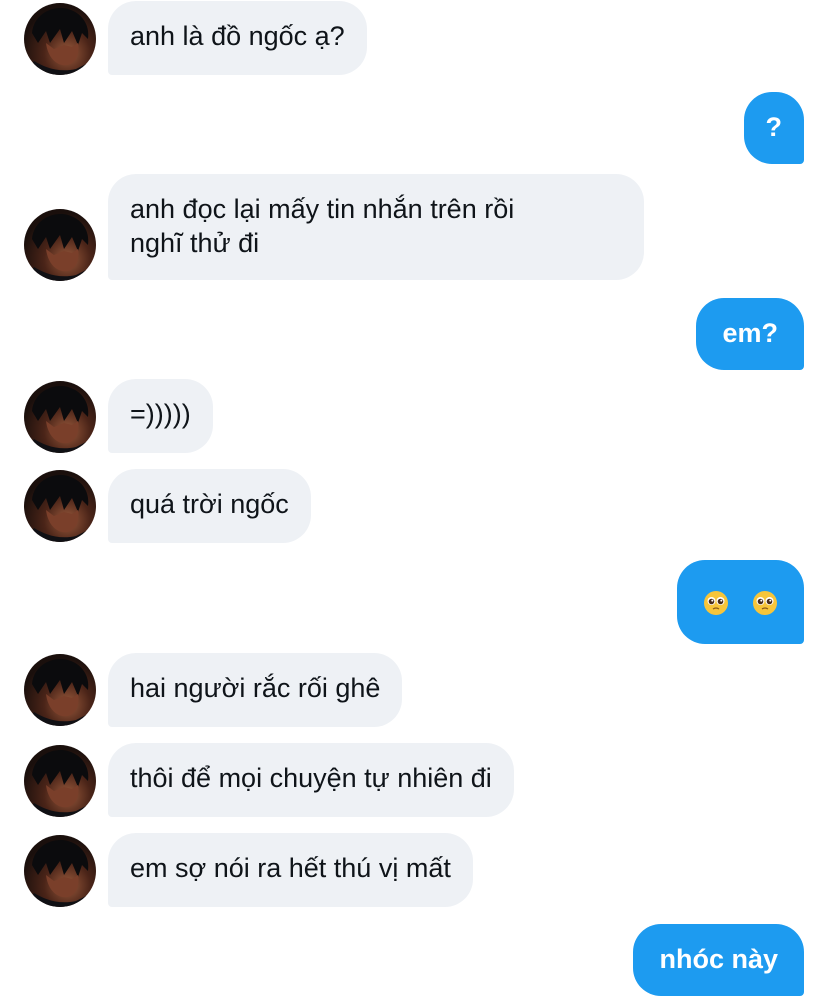  I want to click on incoming-message-bubble: hai người rắc rối ghê, so click(255, 690).